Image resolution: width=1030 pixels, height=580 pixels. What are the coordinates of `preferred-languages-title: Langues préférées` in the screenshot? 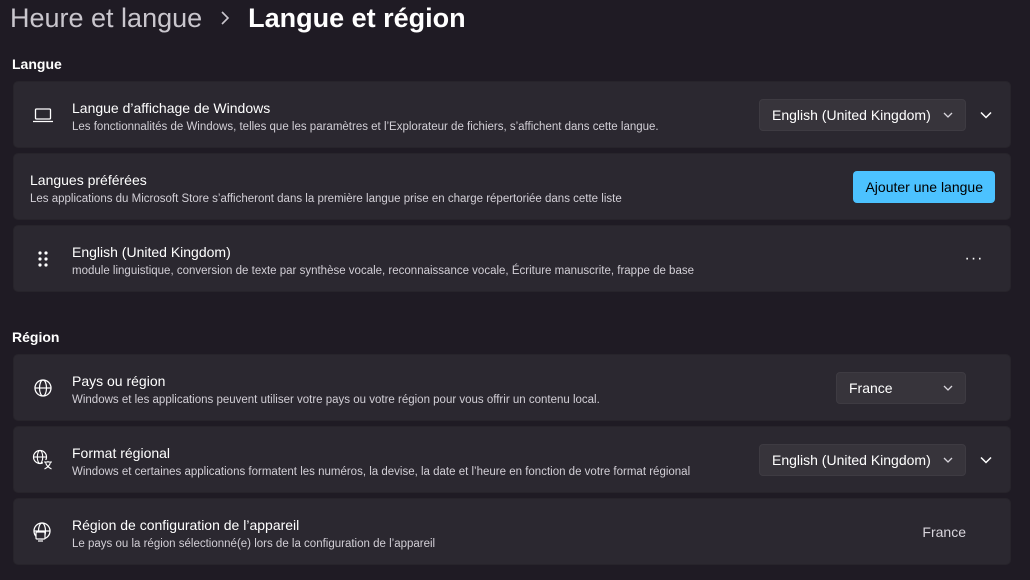 It's located at (88, 180).